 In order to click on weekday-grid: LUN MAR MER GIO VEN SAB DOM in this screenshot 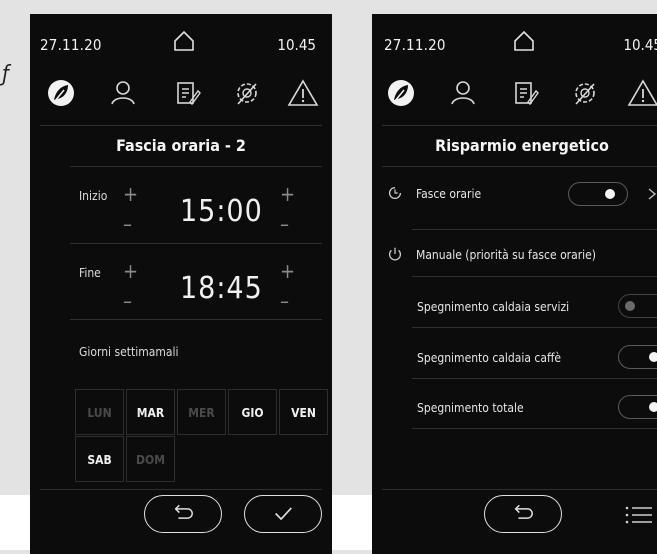, I will do `click(201, 436)`.